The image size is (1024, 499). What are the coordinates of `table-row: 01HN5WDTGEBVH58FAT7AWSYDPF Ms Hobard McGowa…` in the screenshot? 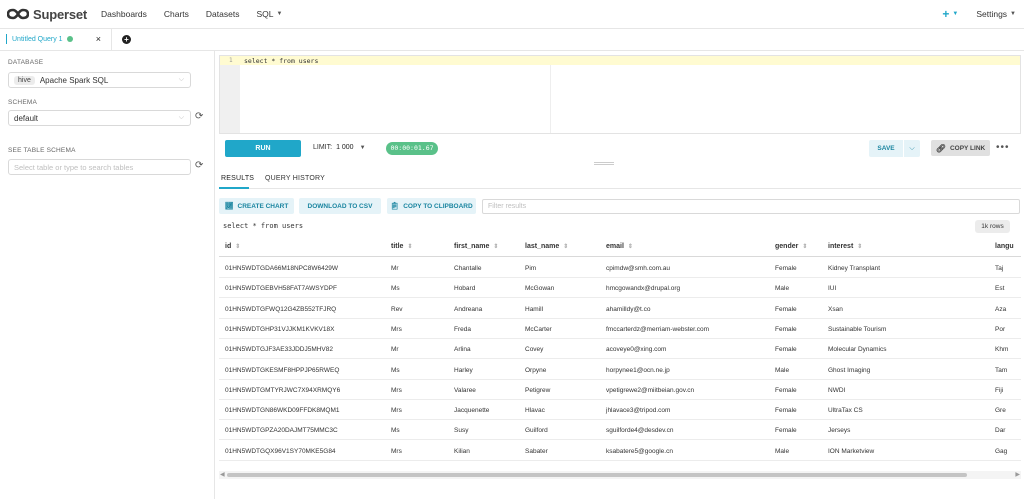 It's located at (620, 288).